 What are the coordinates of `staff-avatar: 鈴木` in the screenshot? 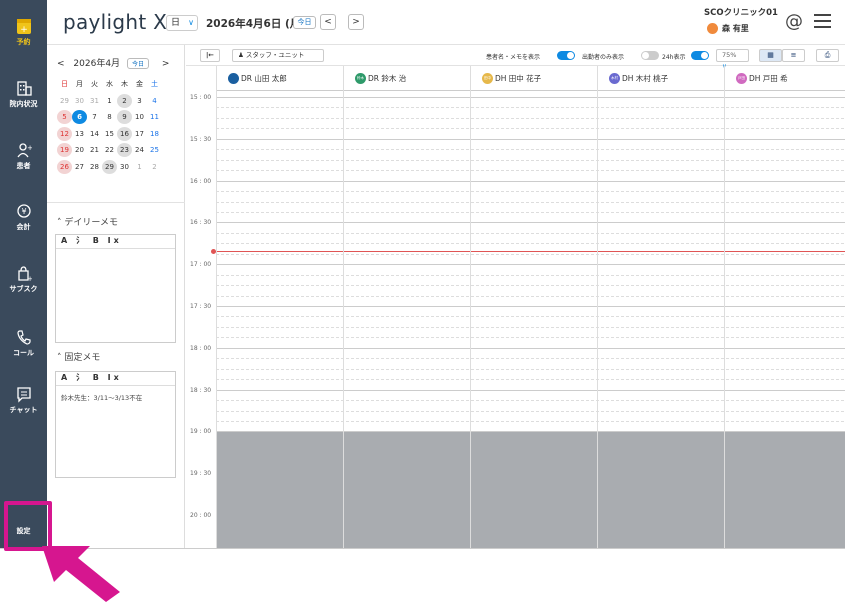 It's located at (360, 78).